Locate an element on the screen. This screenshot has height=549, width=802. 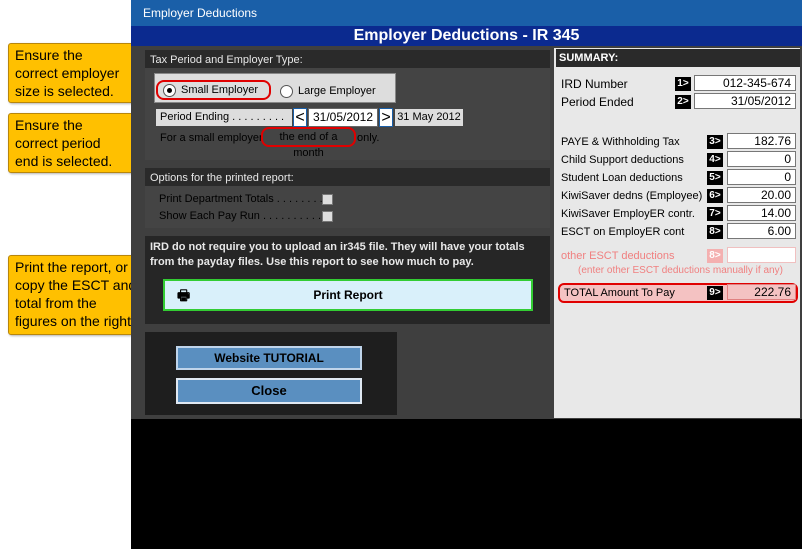
summary-row-label: PAYE & Withholding Tax is located at coordinates (620, 142).